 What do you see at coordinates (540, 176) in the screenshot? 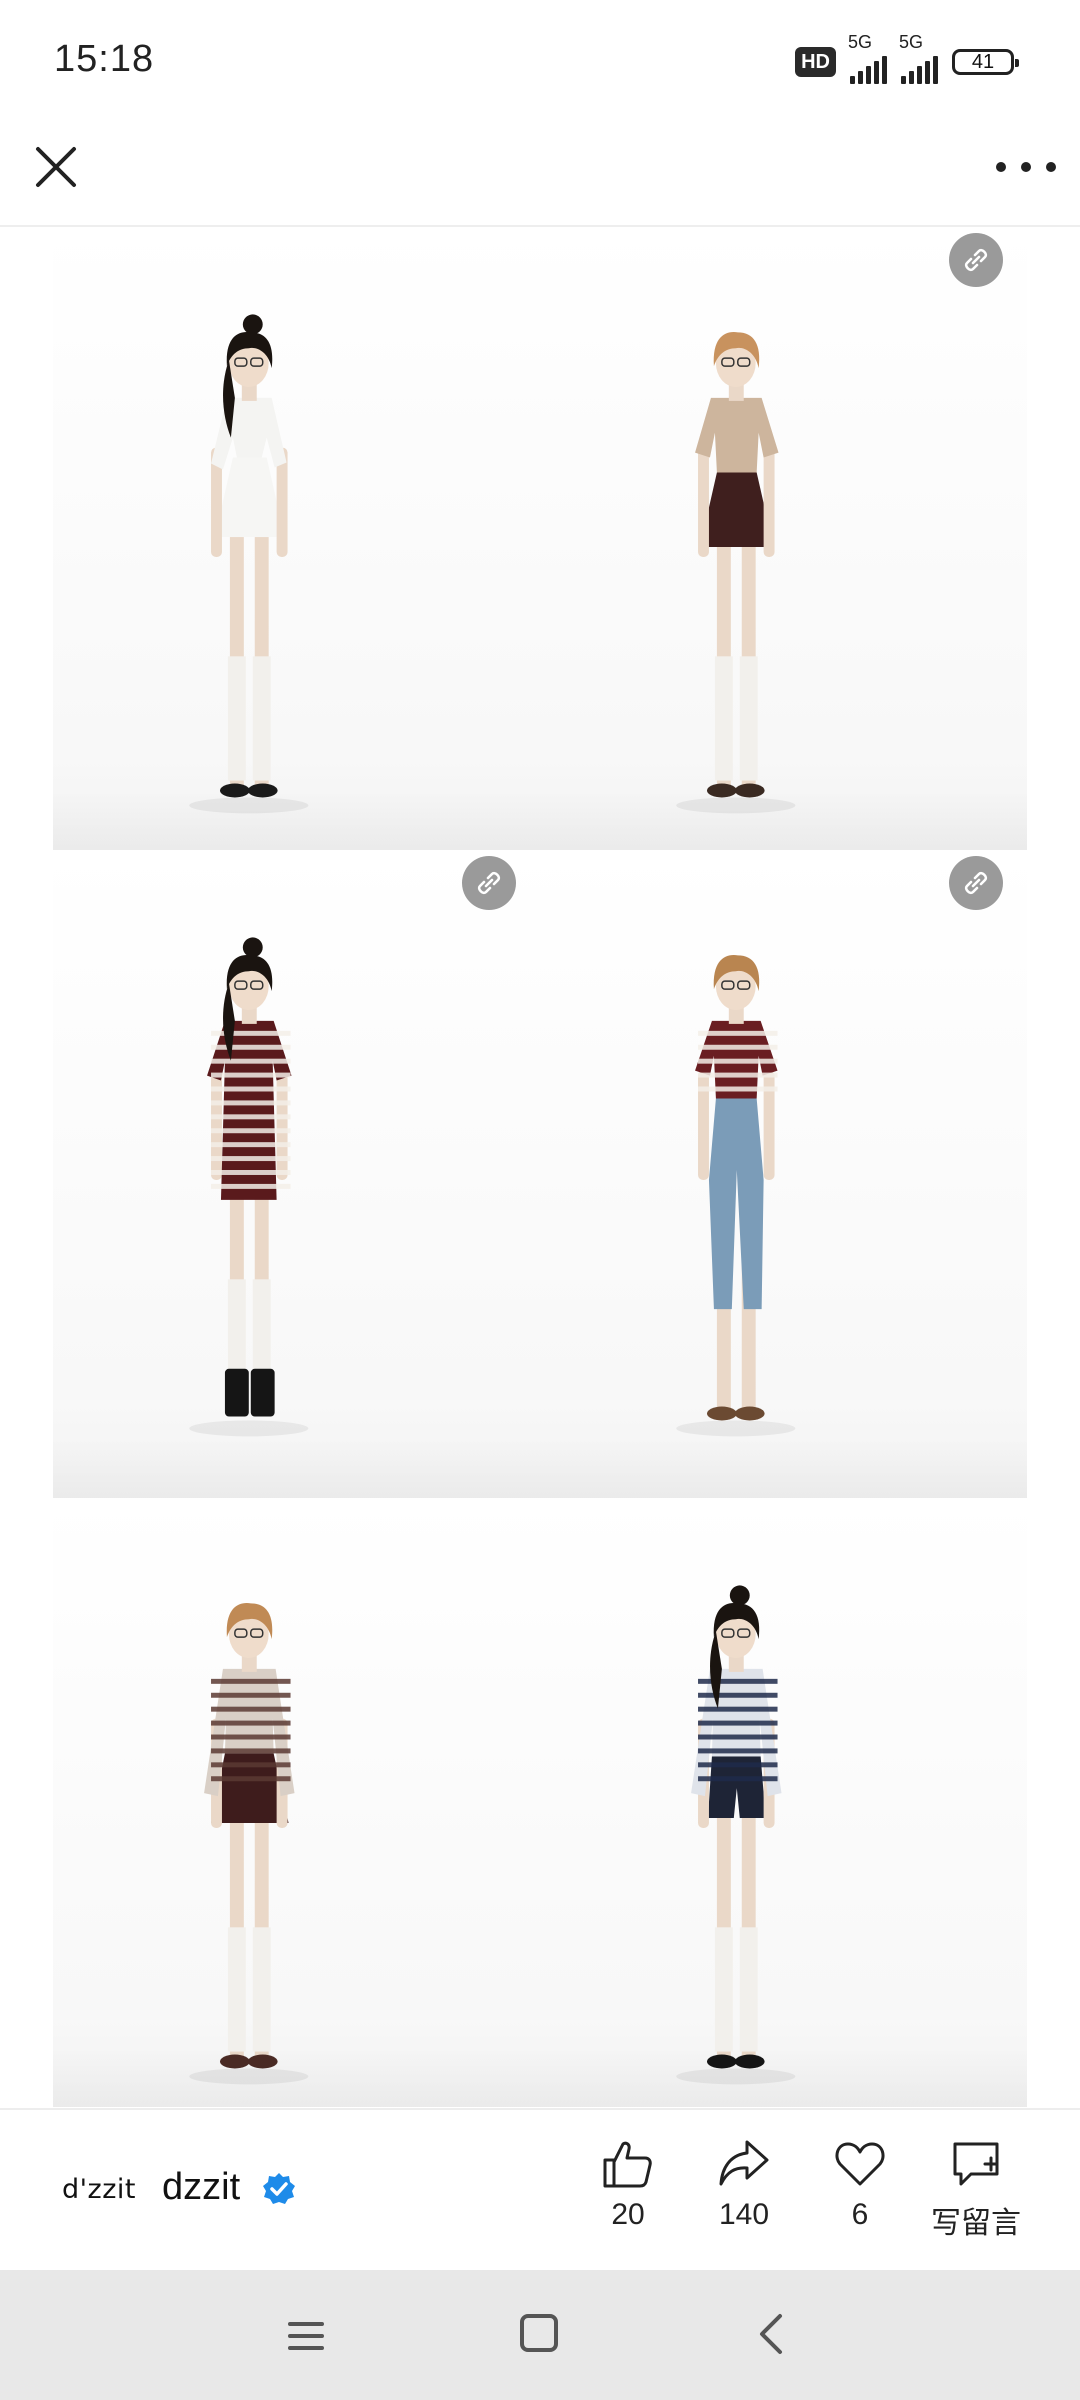
I see `top-bar` at bounding box center [540, 176].